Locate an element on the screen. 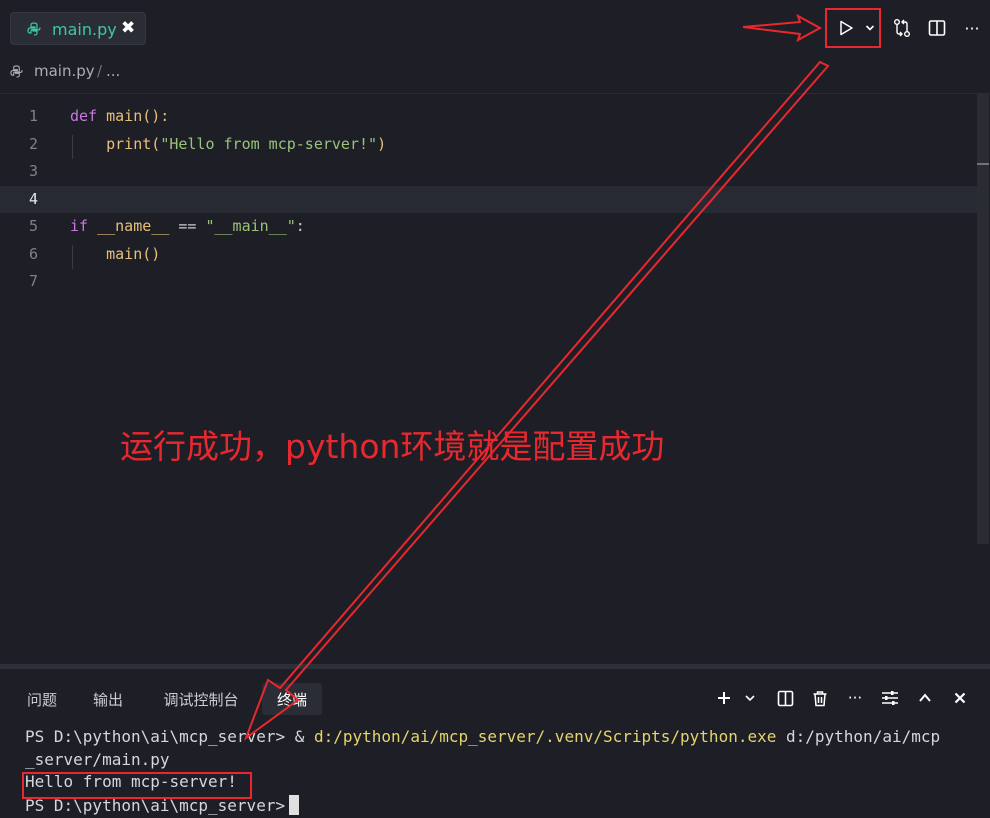 Image resolution: width=990 pixels, height=818 pixels. kill-terminal-button is located at coordinates (820, 698).